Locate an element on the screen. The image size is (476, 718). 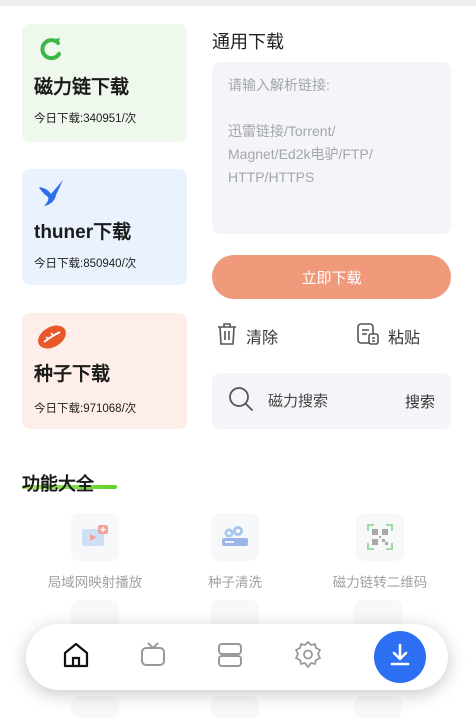
top-divider is located at coordinates (238, 3).